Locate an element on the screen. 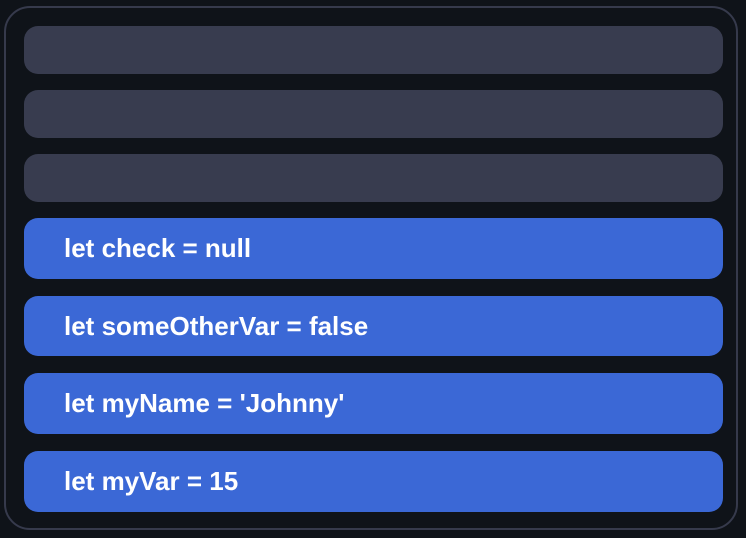  draggable-item-myname: let myName = 'Johnny' is located at coordinates (373, 403).